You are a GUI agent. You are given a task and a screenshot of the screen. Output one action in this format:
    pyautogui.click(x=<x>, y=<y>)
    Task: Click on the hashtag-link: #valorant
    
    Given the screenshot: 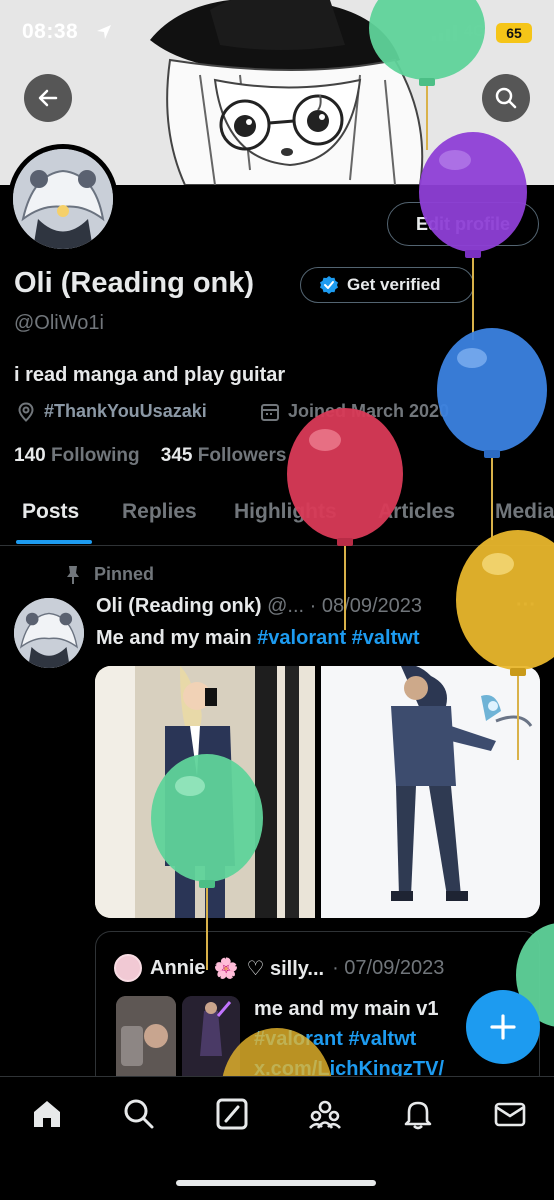 What is the action you would take?
    pyautogui.click(x=301, y=638)
    